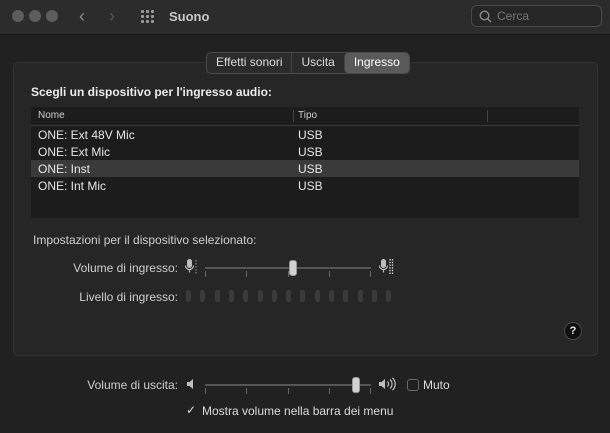  What do you see at coordinates (35, 16) in the screenshot?
I see `minimize-window-button` at bounding box center [35, 16].